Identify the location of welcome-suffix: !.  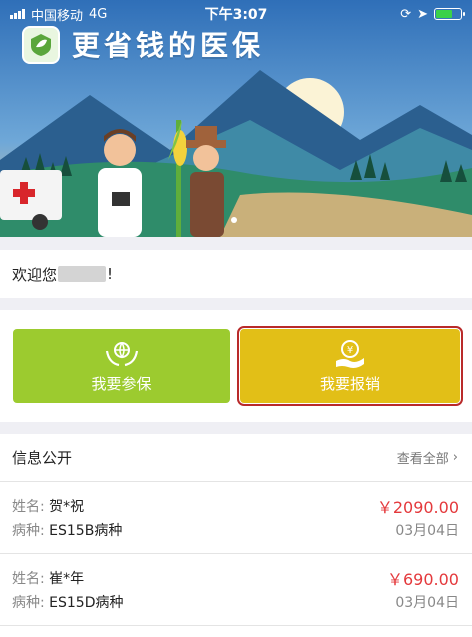
(110, 274).